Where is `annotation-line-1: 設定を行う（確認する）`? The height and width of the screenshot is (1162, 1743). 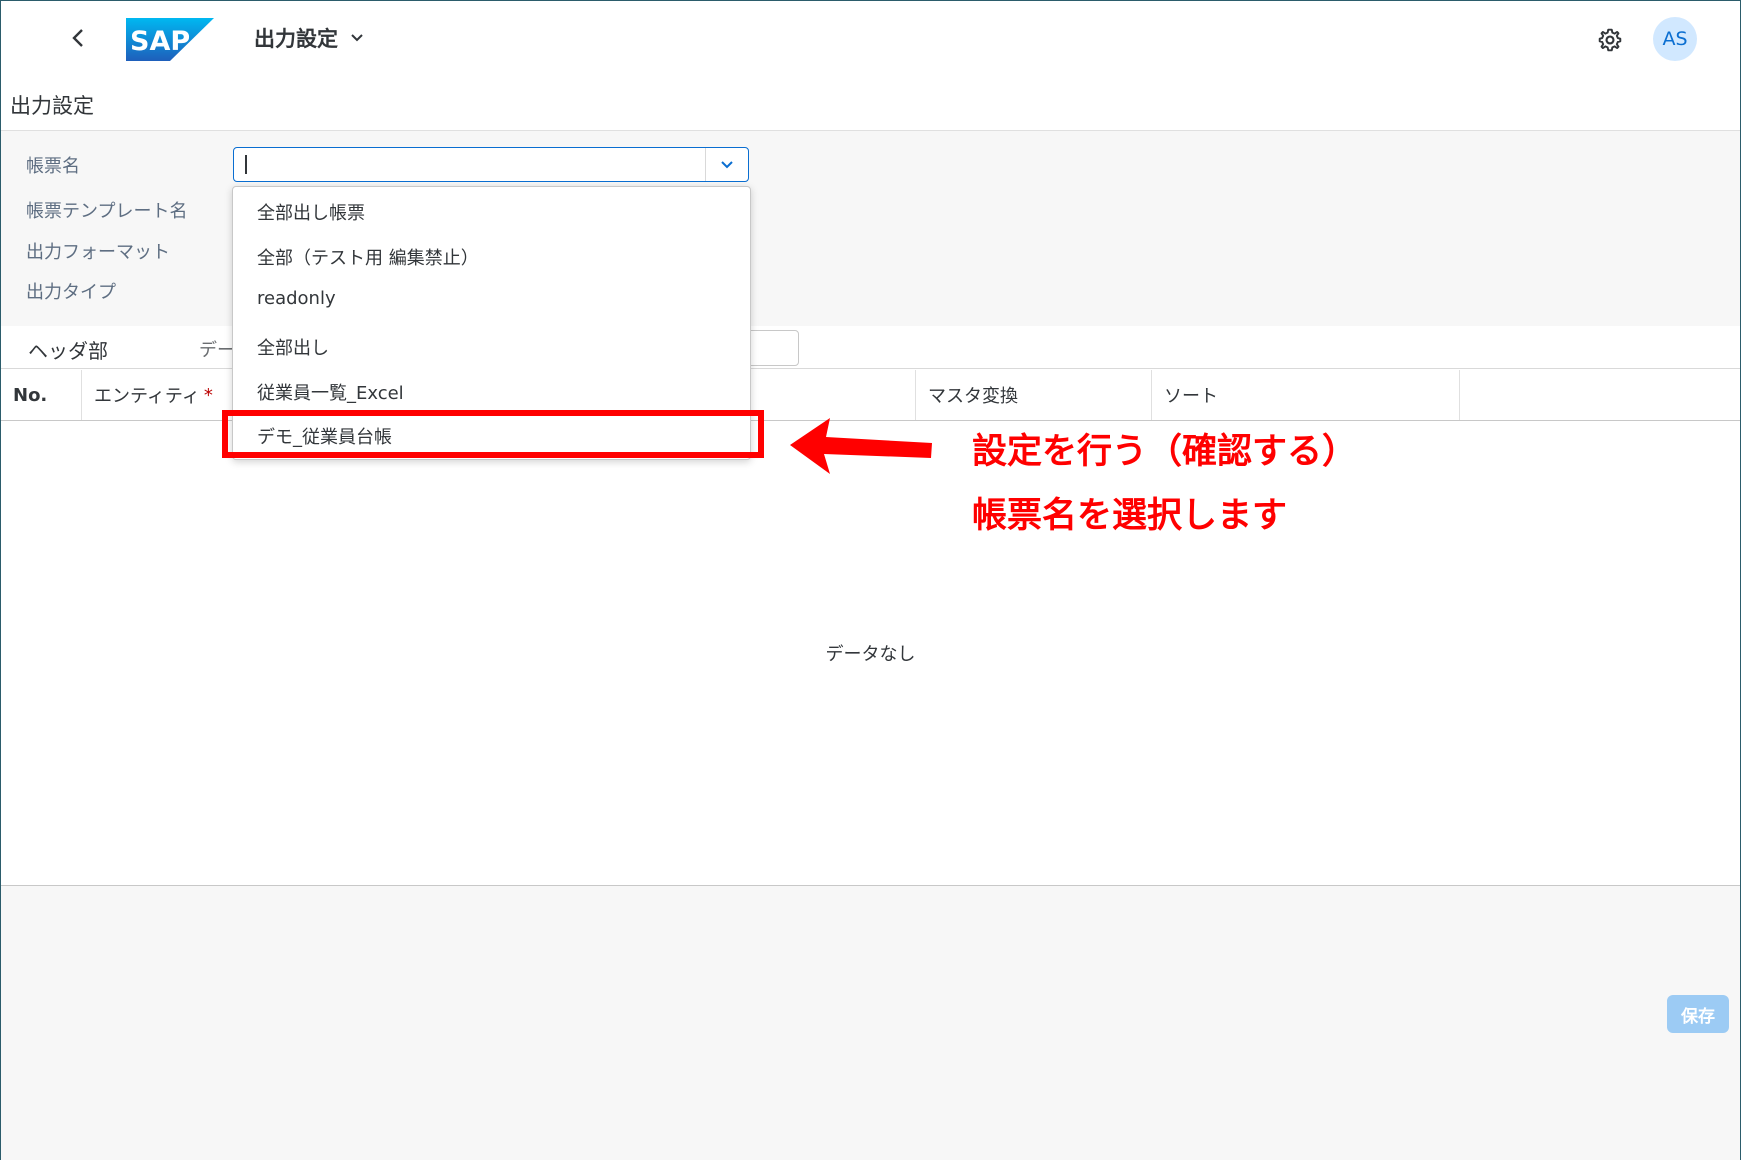 annotation-line-1: 設定を行う（確認する） is located at coordinates (1165, 452).